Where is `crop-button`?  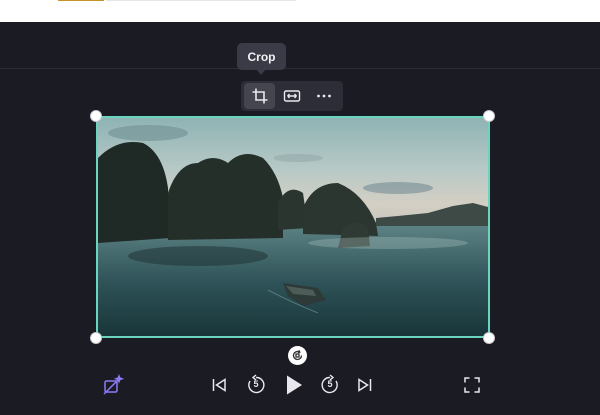 crop-button is located at coordinates (259, 96).